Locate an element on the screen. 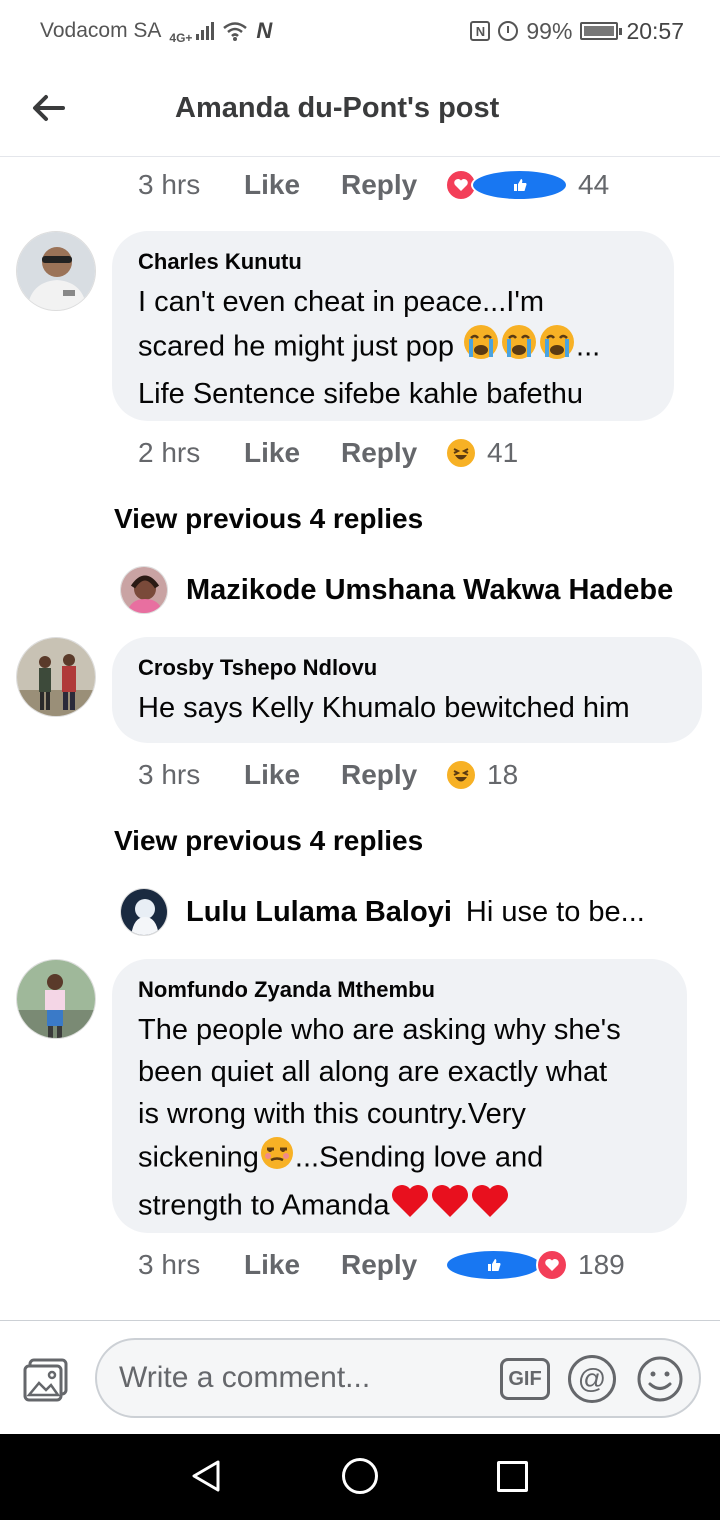 The image size is (720, 1520). comment-text-line: The people who are asking why she's is located at coordinates (379, 1030).